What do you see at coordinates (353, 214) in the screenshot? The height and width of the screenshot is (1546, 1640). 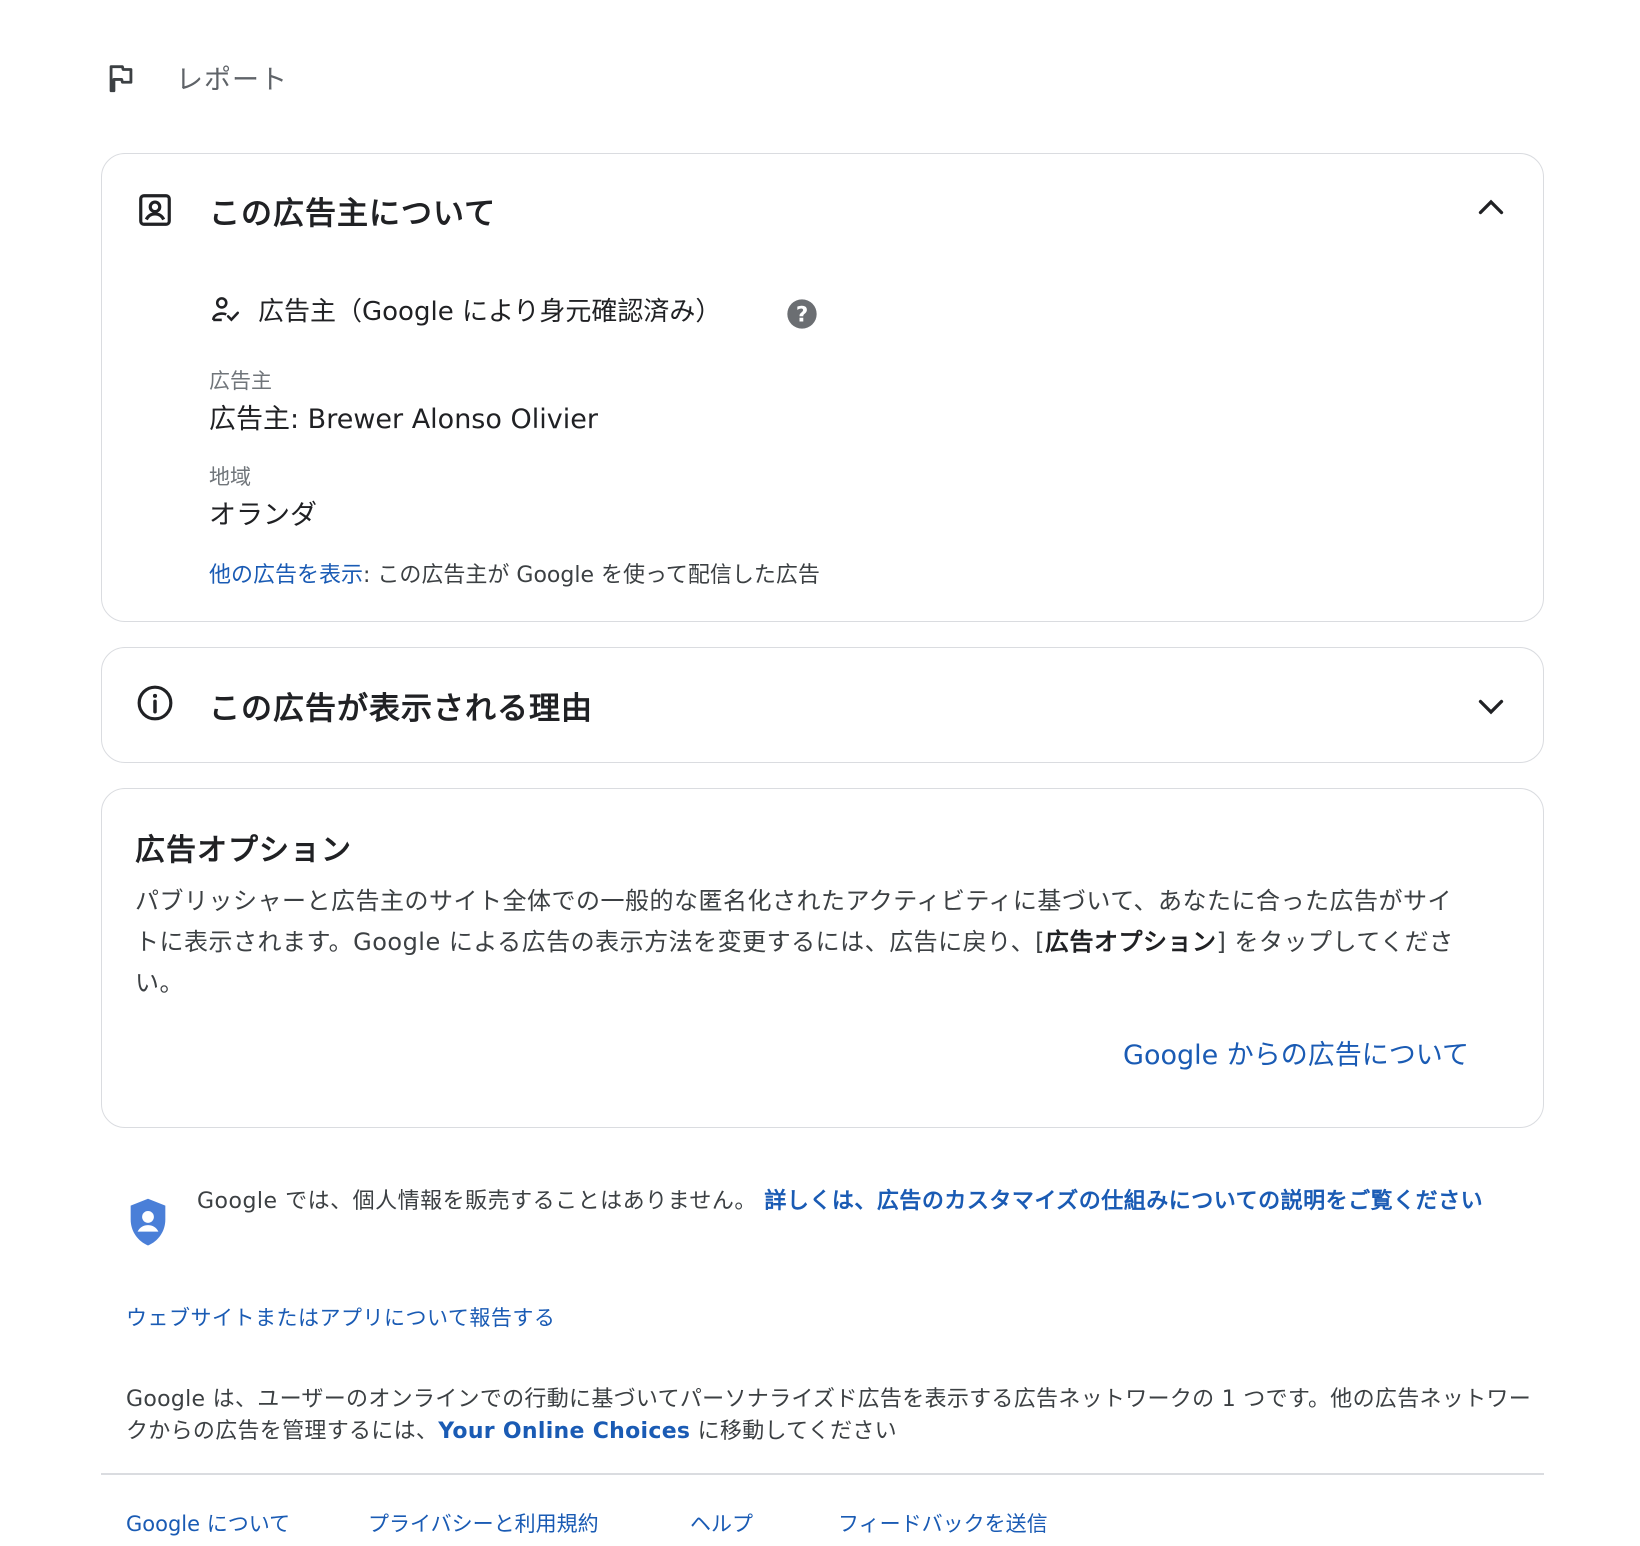 I see `advertiser-card-title: この広告主について` at bounding box center [353, 214].